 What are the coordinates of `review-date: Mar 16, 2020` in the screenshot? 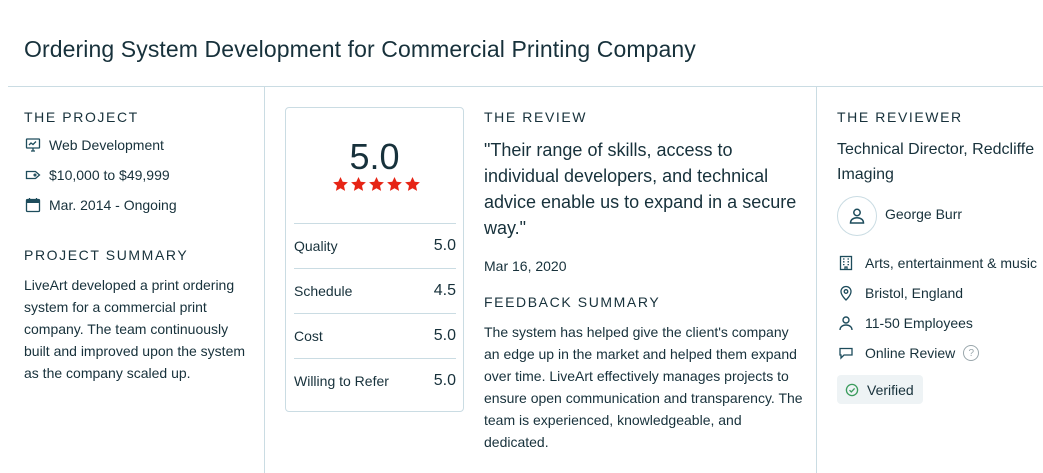 It's located at (525, 266).